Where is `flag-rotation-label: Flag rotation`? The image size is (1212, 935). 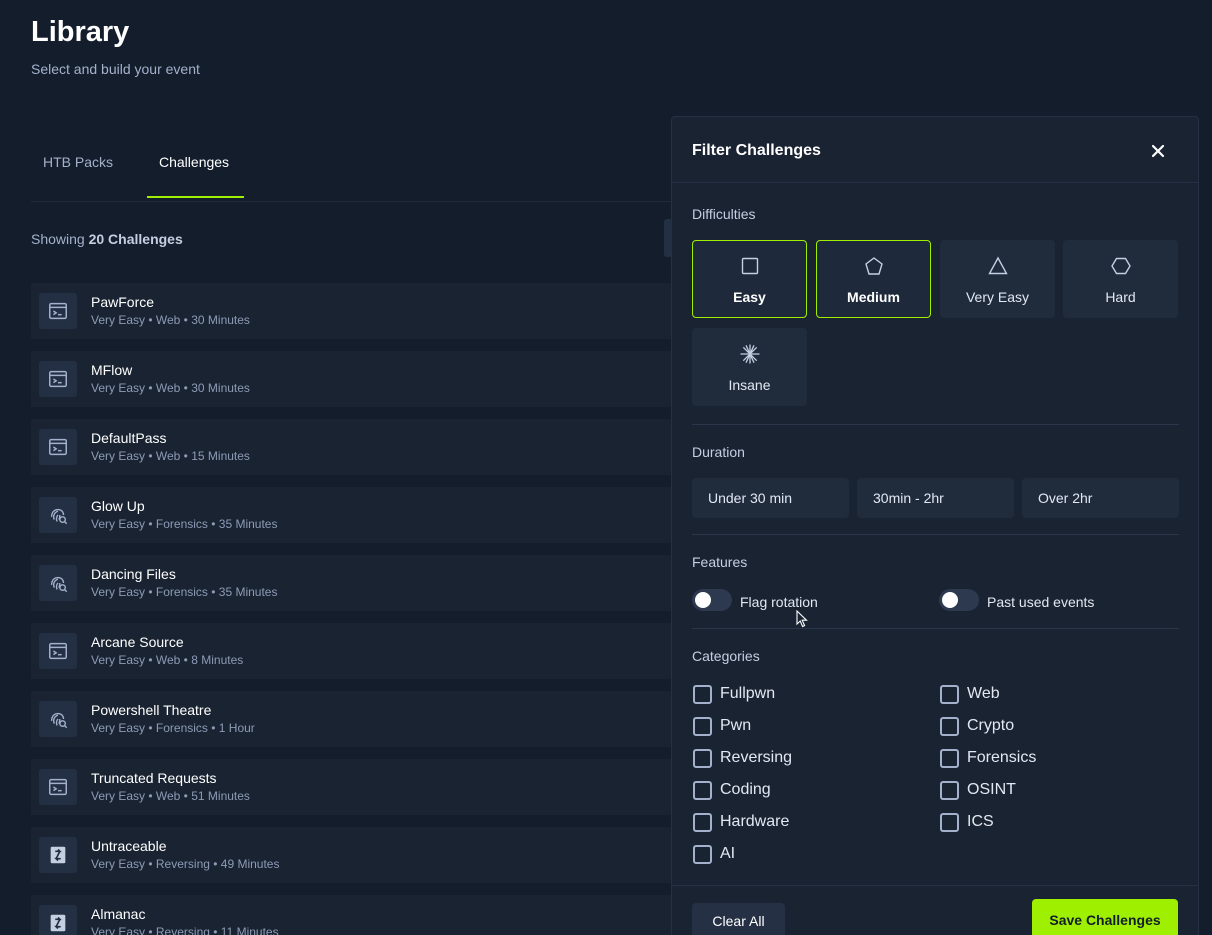
flag-rotation-label: Flag rotation is located at coordinates (779, 602).